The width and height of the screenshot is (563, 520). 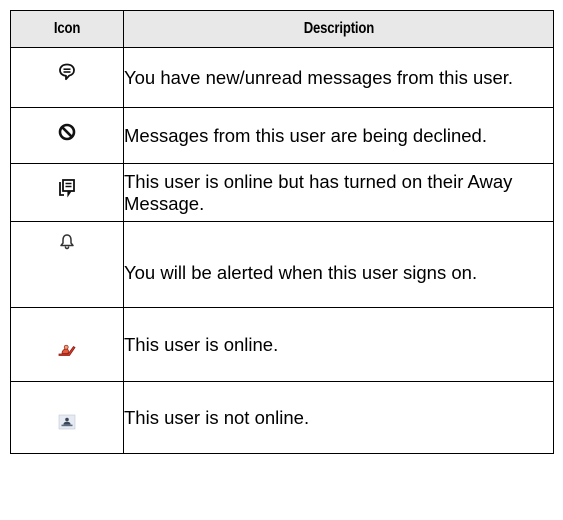 I want to click on column-header-description-label: Description, so click(x=338, y=28).